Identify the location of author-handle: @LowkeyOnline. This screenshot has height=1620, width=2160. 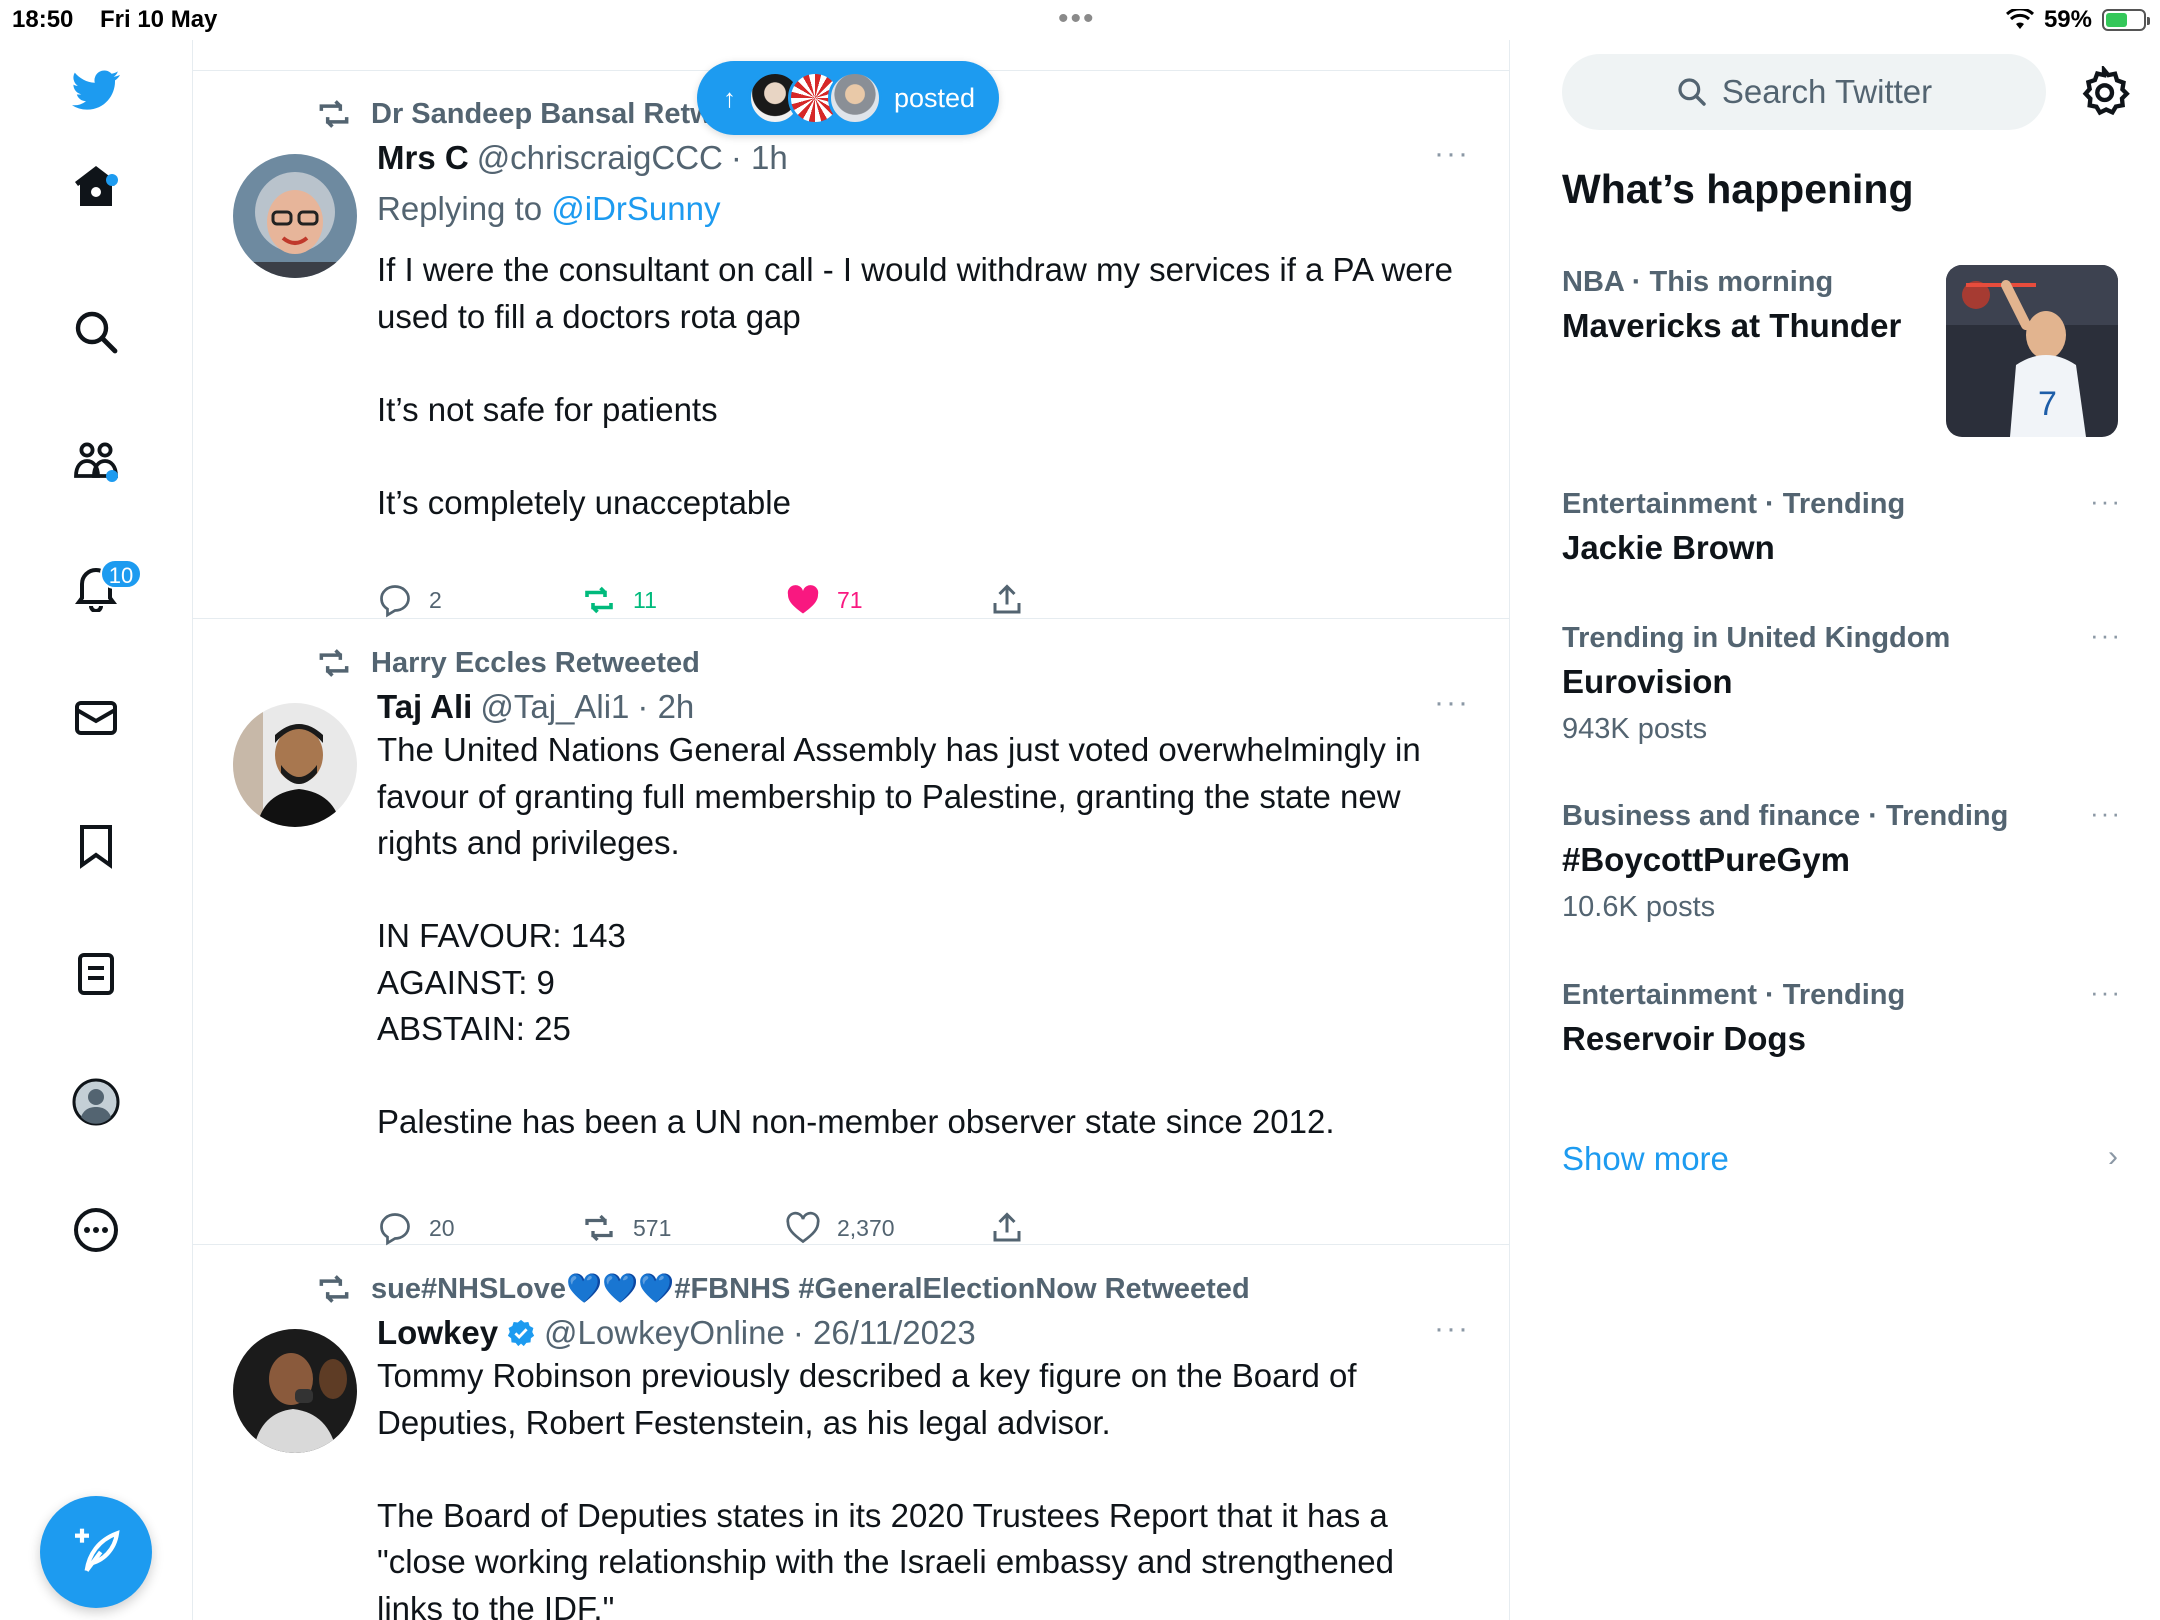
(664, 1333).